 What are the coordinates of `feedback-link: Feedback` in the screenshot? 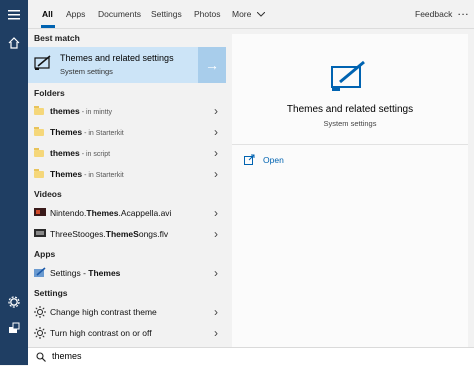 It's located at (433, 14).